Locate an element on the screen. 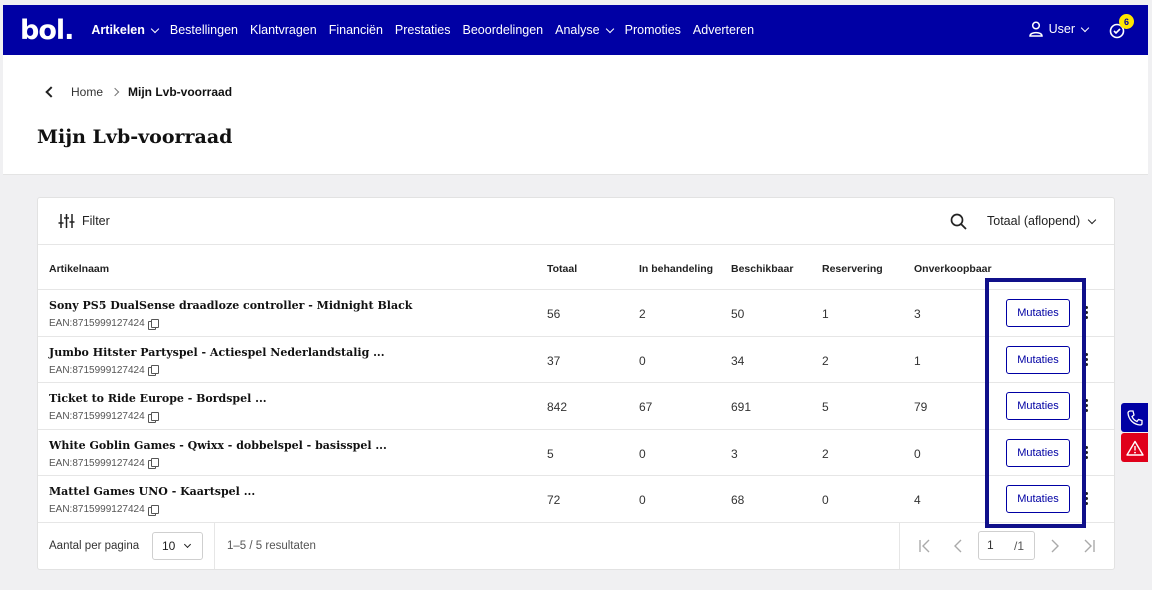 The height and width of the screenshot is (590, 1152). col-totaal: Totaal is located at coordinates (562, 269).